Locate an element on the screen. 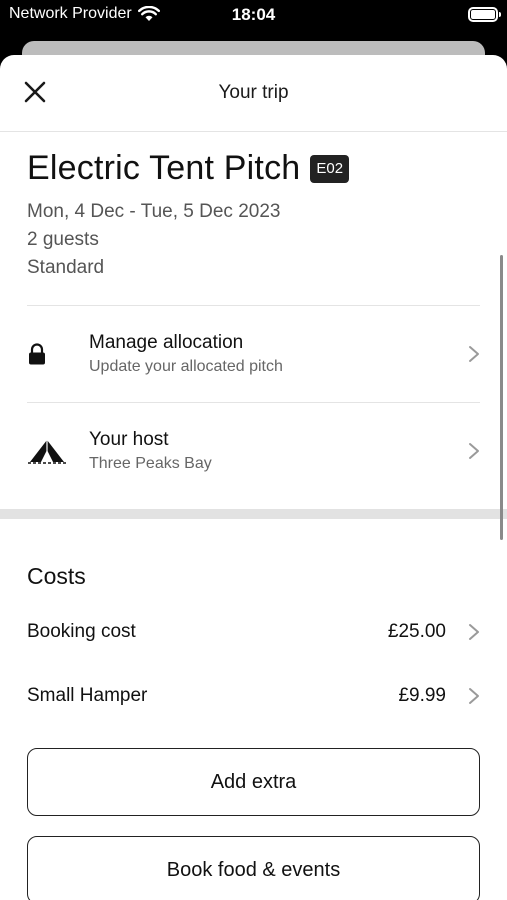 The image size is (507, 900). your-host-subtitle: Three Peaks Bay is located at coordinates (150, 463).